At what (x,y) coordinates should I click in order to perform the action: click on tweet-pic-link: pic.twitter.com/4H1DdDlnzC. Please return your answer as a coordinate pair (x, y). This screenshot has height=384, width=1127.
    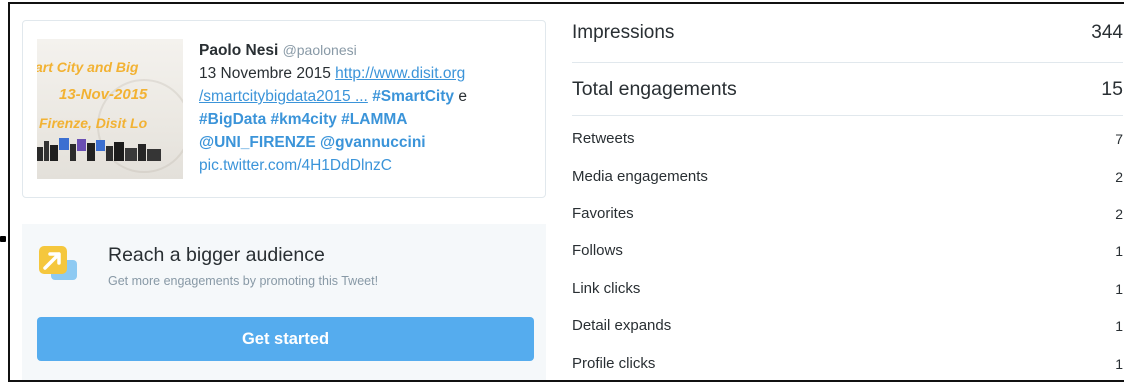
    Looking at the image, I should click on (295, 165).